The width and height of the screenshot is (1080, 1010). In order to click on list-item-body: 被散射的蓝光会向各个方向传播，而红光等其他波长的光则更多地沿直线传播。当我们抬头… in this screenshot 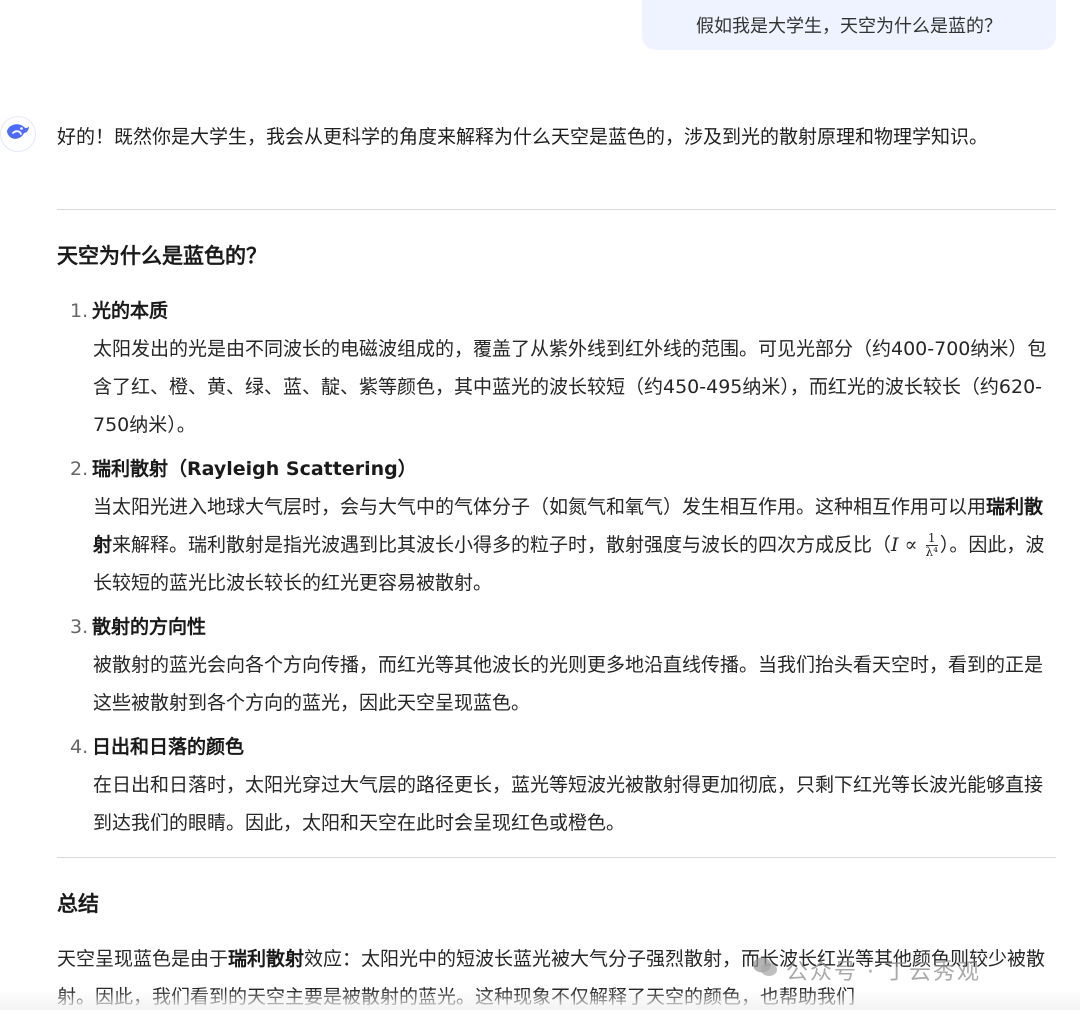, I will do `click(568, 684)`.